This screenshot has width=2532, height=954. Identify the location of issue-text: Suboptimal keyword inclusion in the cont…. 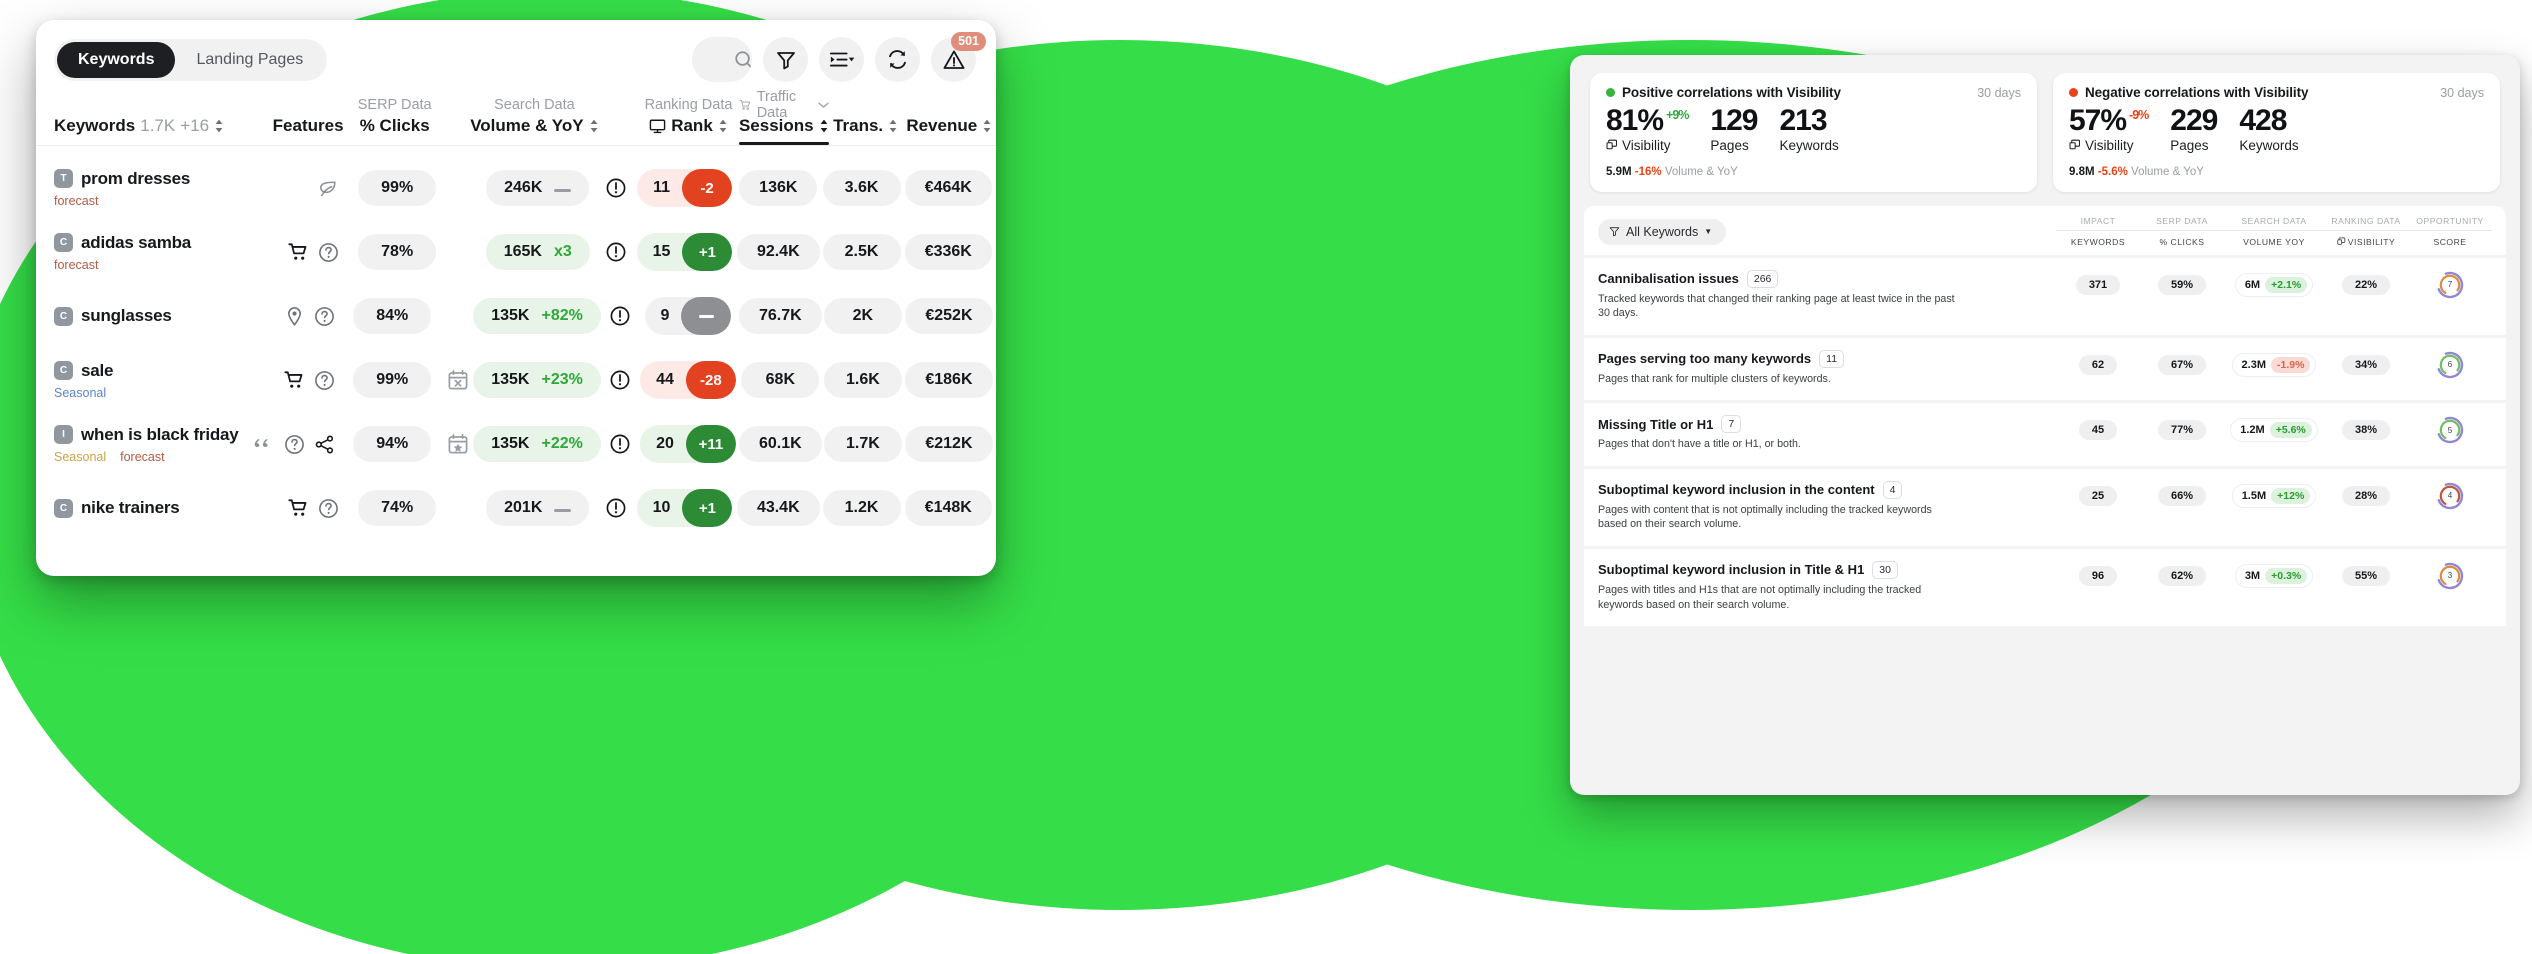
(1818, 506).